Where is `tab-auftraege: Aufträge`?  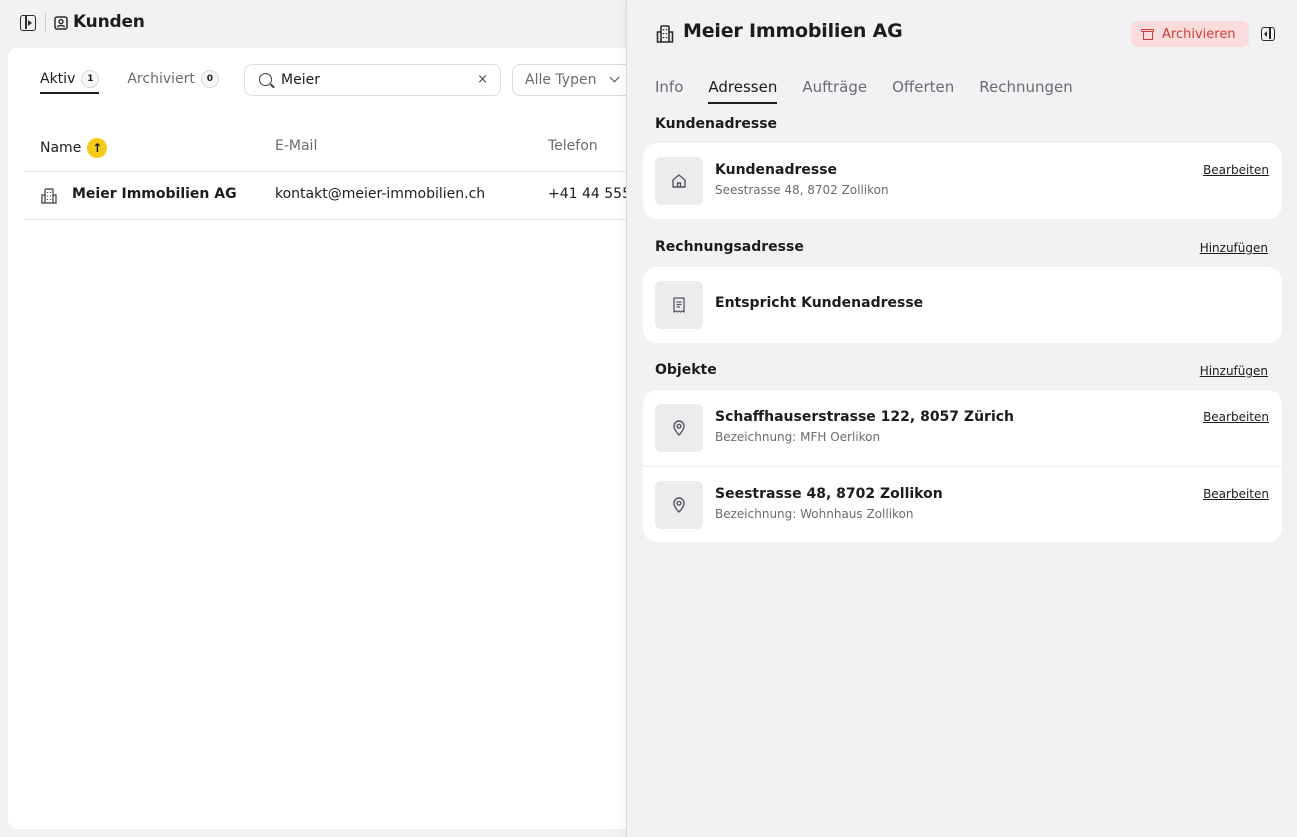
tab-auftraege: Aufträge is located at coordinates (834, 90).